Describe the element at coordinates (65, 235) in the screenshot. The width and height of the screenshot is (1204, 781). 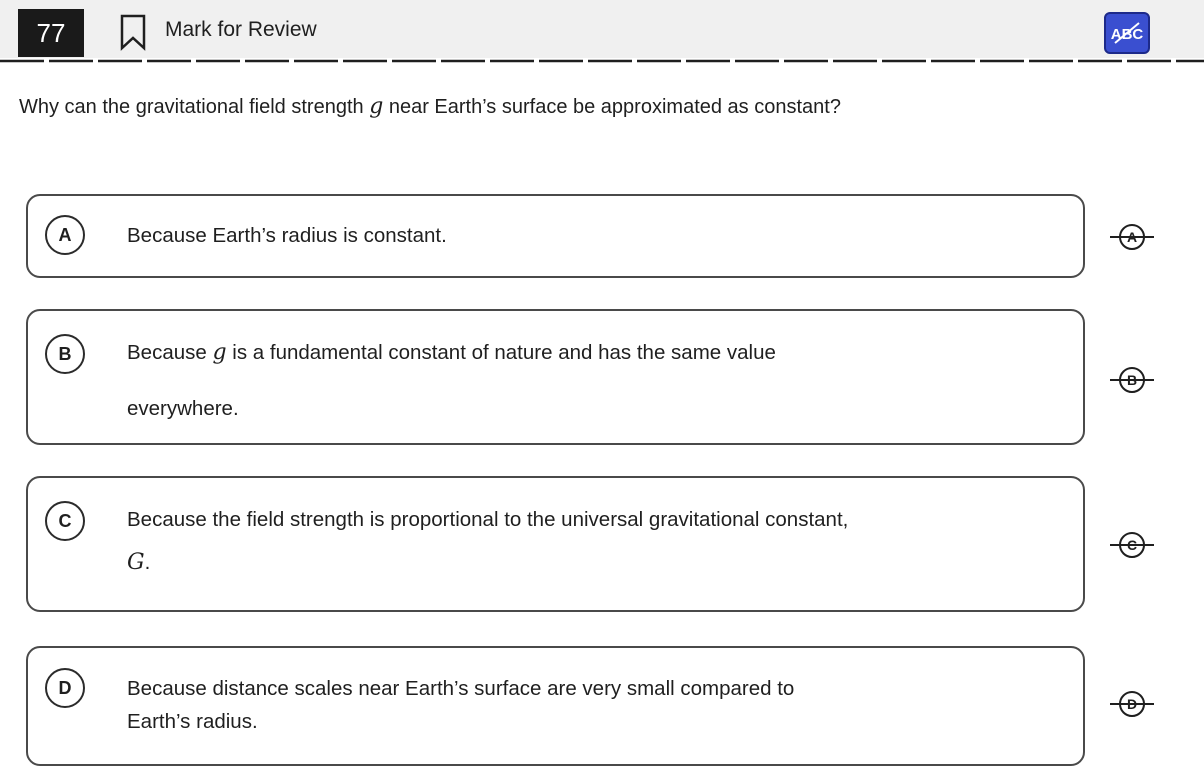
I see `choice-letter-a: A` at that location.